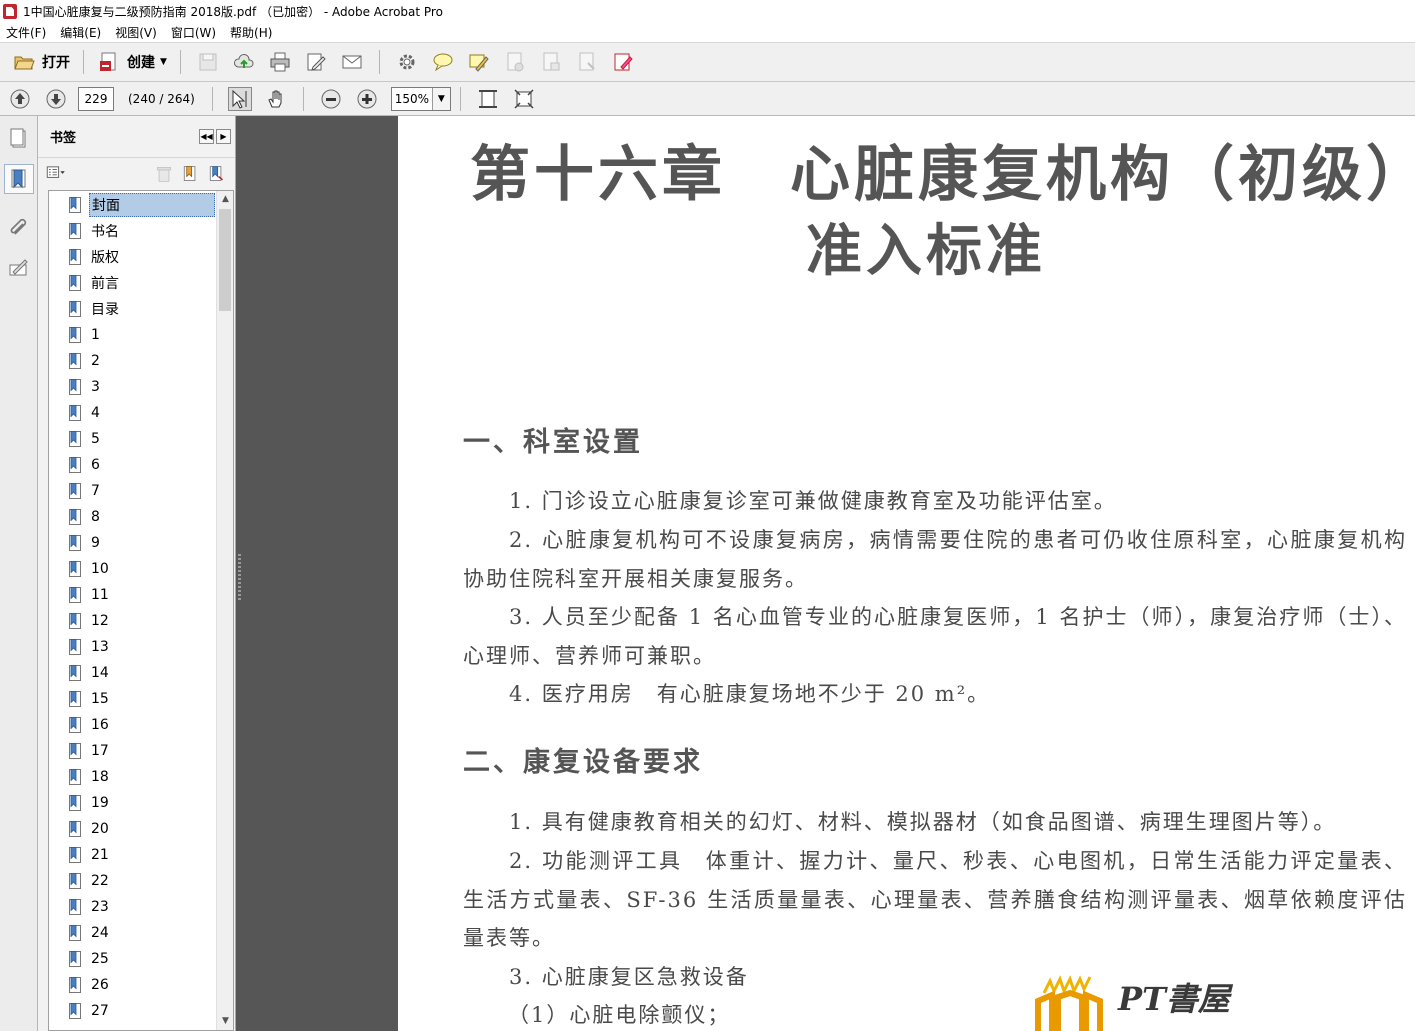 This screenshot has height=1031, width=1415. I want to click on email-icon, so click(352, 62).